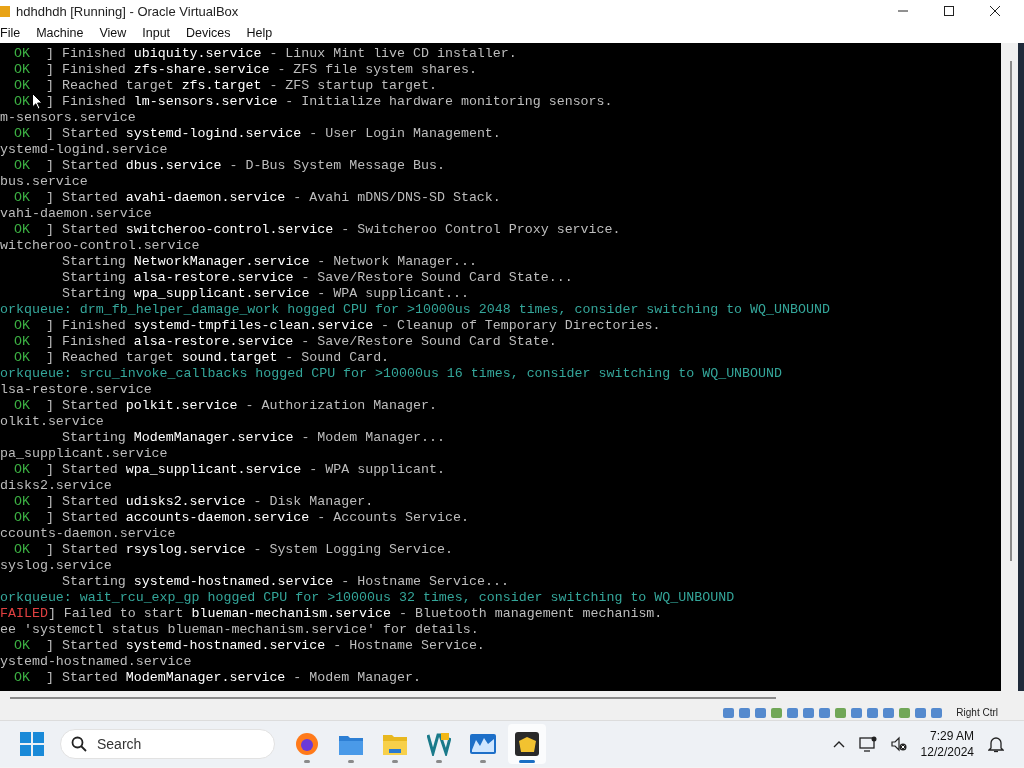 The image size is (1024, 768). What do you see at coordinates (245, 470) in the screenshot?
I see `log-text: ] Started wpa_supplicant.service - WPA supplicant.` at bounding box center [245, 470].